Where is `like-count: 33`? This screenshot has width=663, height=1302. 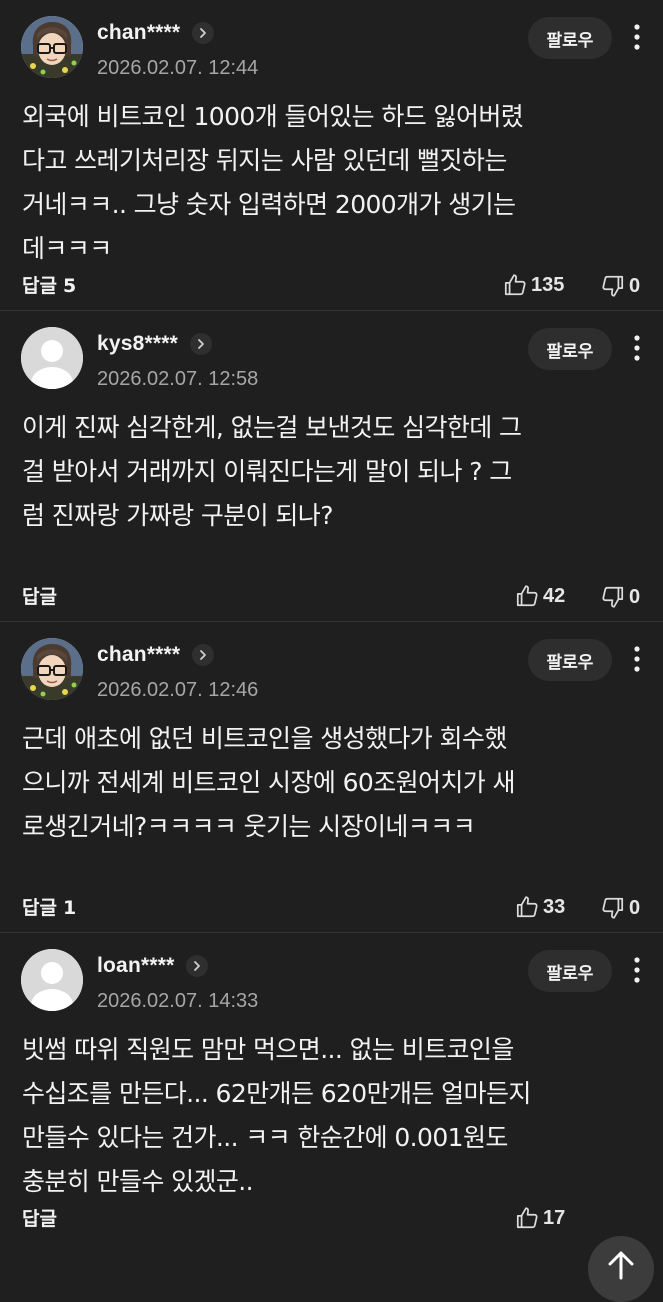 like-count: 33 is located at coordinates (554, 906).